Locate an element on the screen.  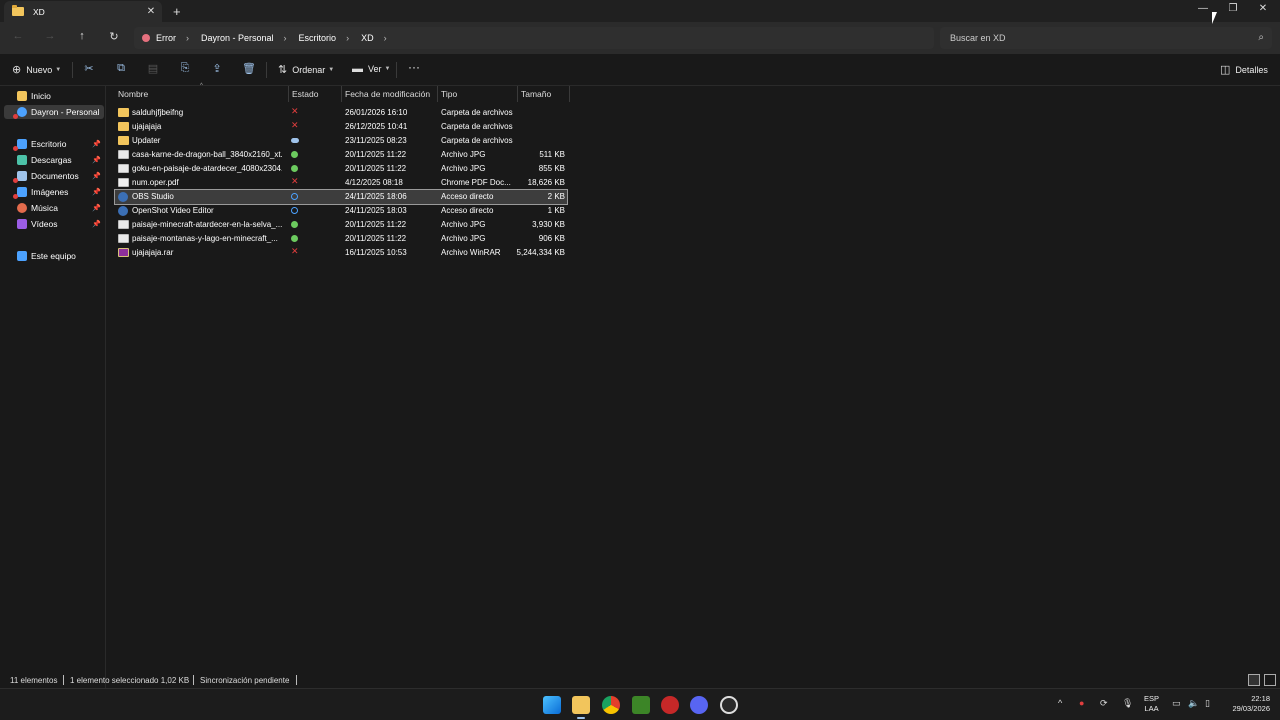
tab-close-button: ✕ is located at coordinates (151, 11).